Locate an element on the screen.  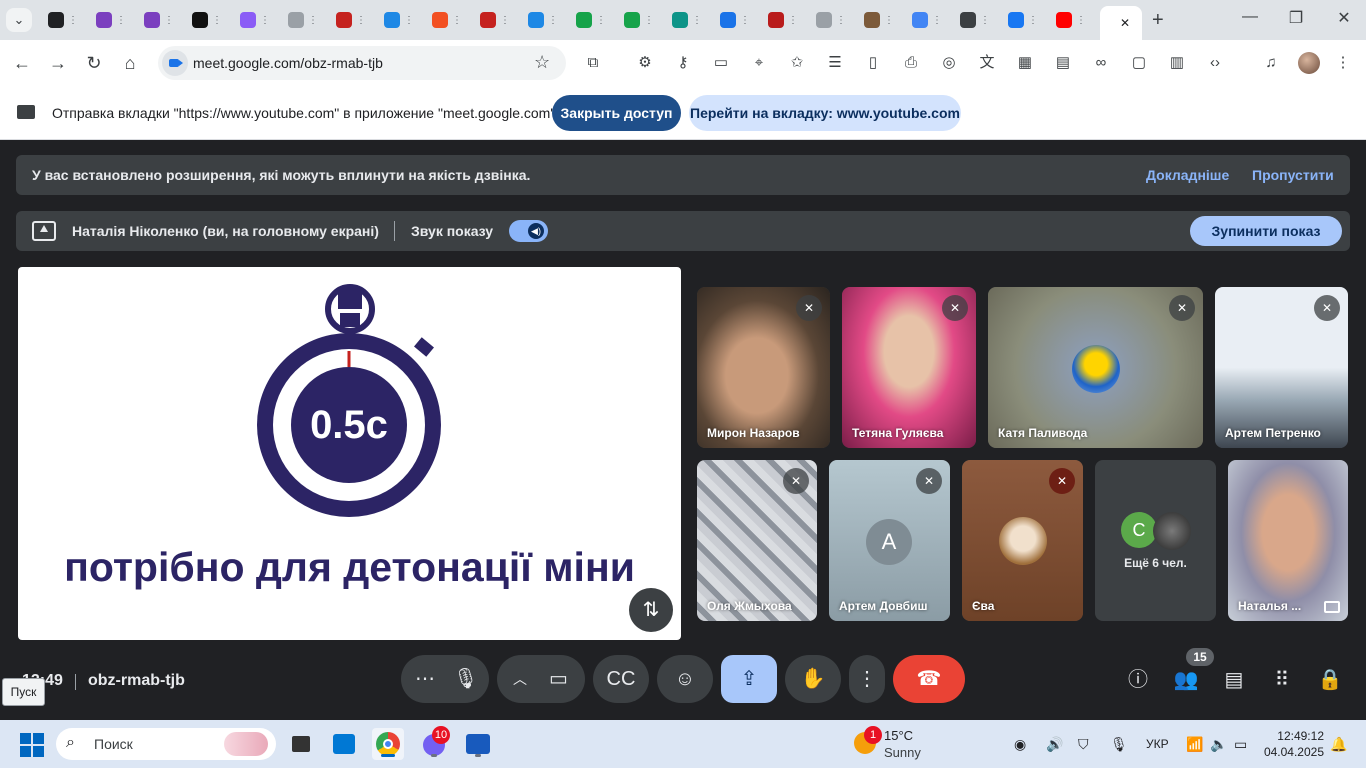
temperature: 15°C is located at coordinates (898, 735).